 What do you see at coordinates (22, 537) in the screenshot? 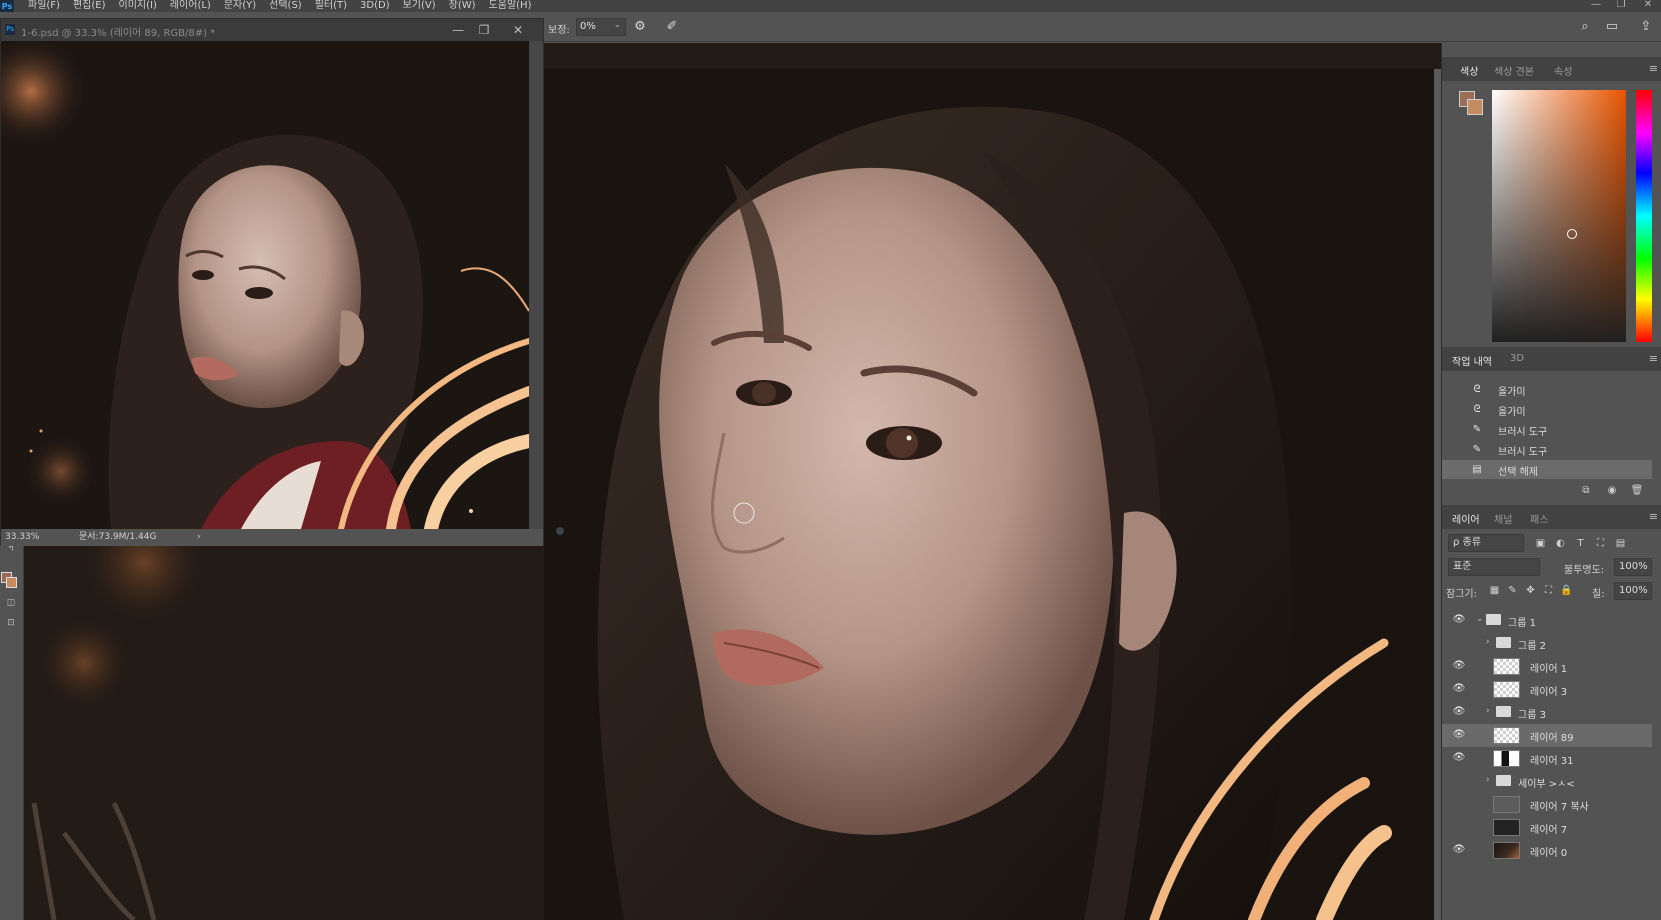
I see `zoom-level: 33.33%` at bounding box center [22, 537].